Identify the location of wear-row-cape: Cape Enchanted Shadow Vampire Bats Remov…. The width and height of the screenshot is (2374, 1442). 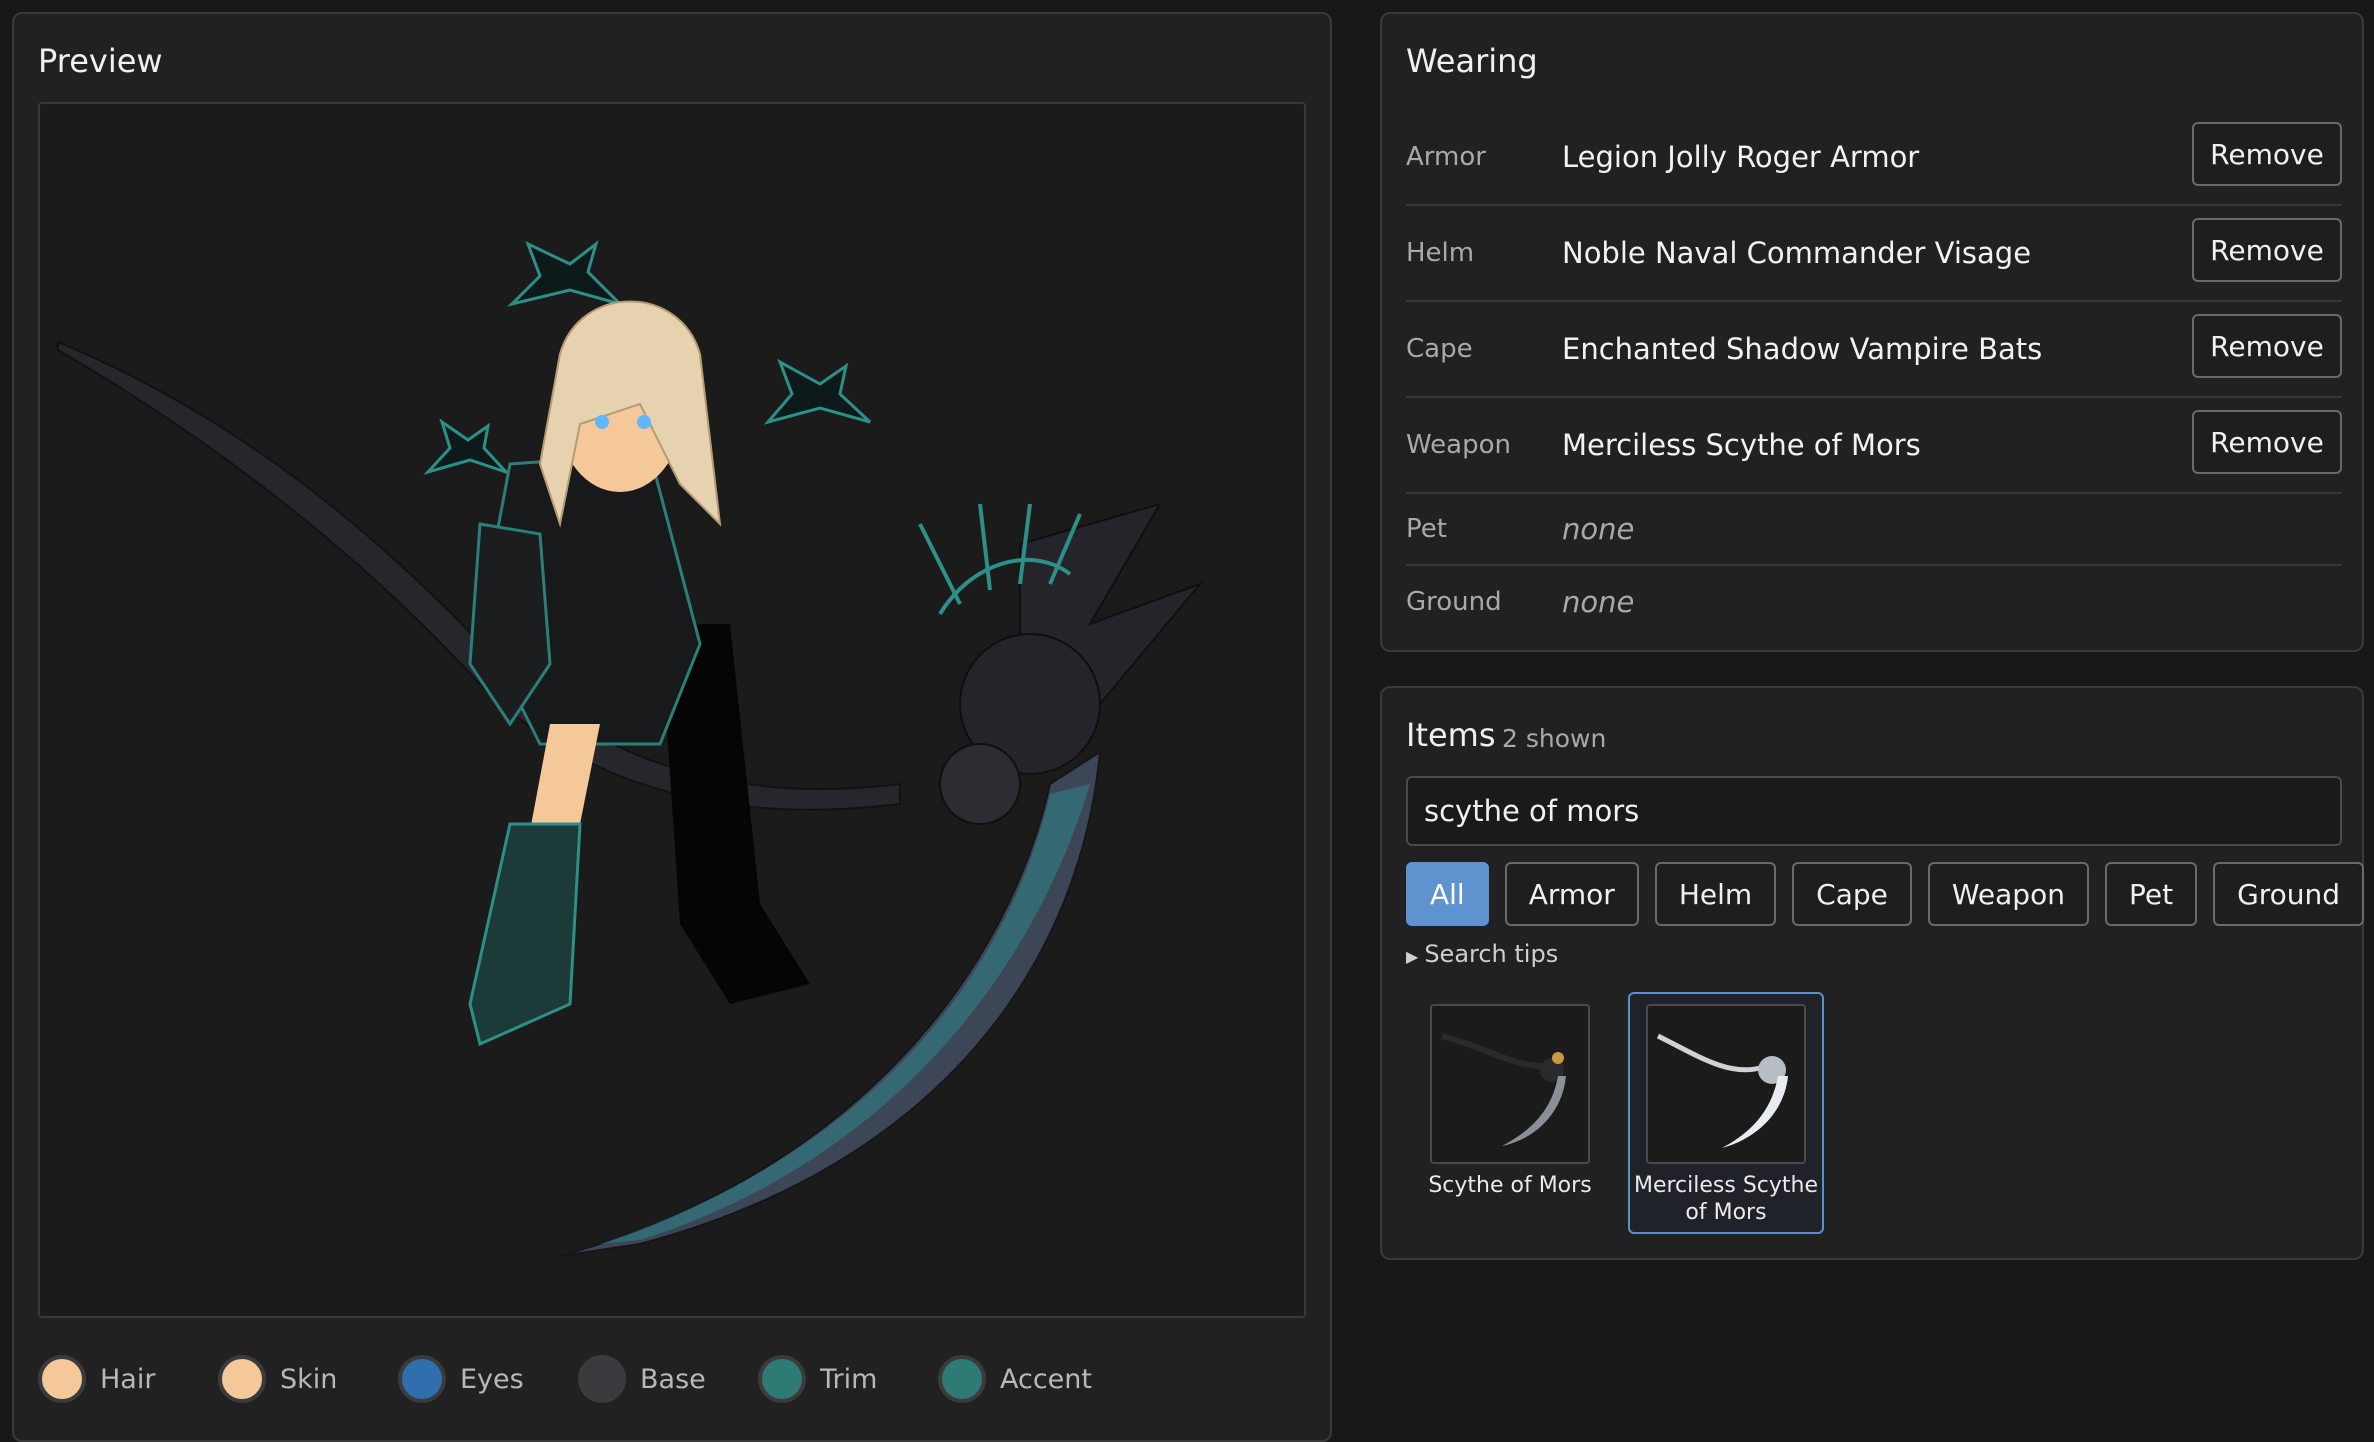
(1874, 350).